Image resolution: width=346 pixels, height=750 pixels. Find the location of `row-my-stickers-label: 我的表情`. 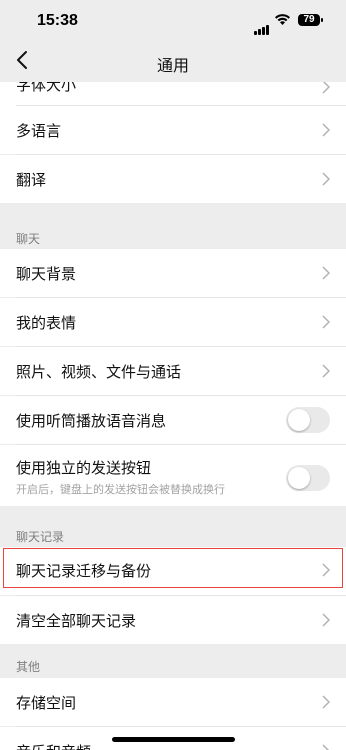

row-my-stickers-label: 我的表情 is located at coordinates (46, 323).